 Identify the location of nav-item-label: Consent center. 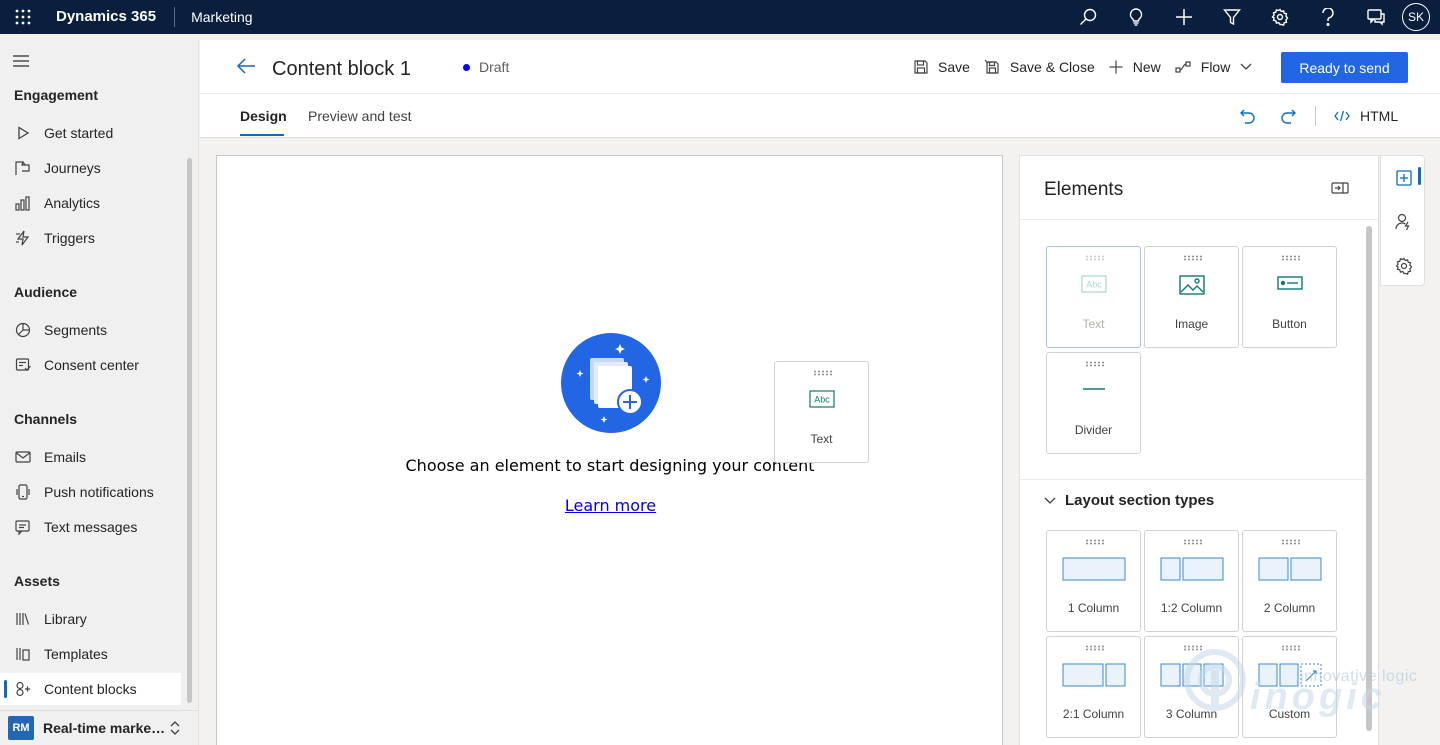
(91, 365).